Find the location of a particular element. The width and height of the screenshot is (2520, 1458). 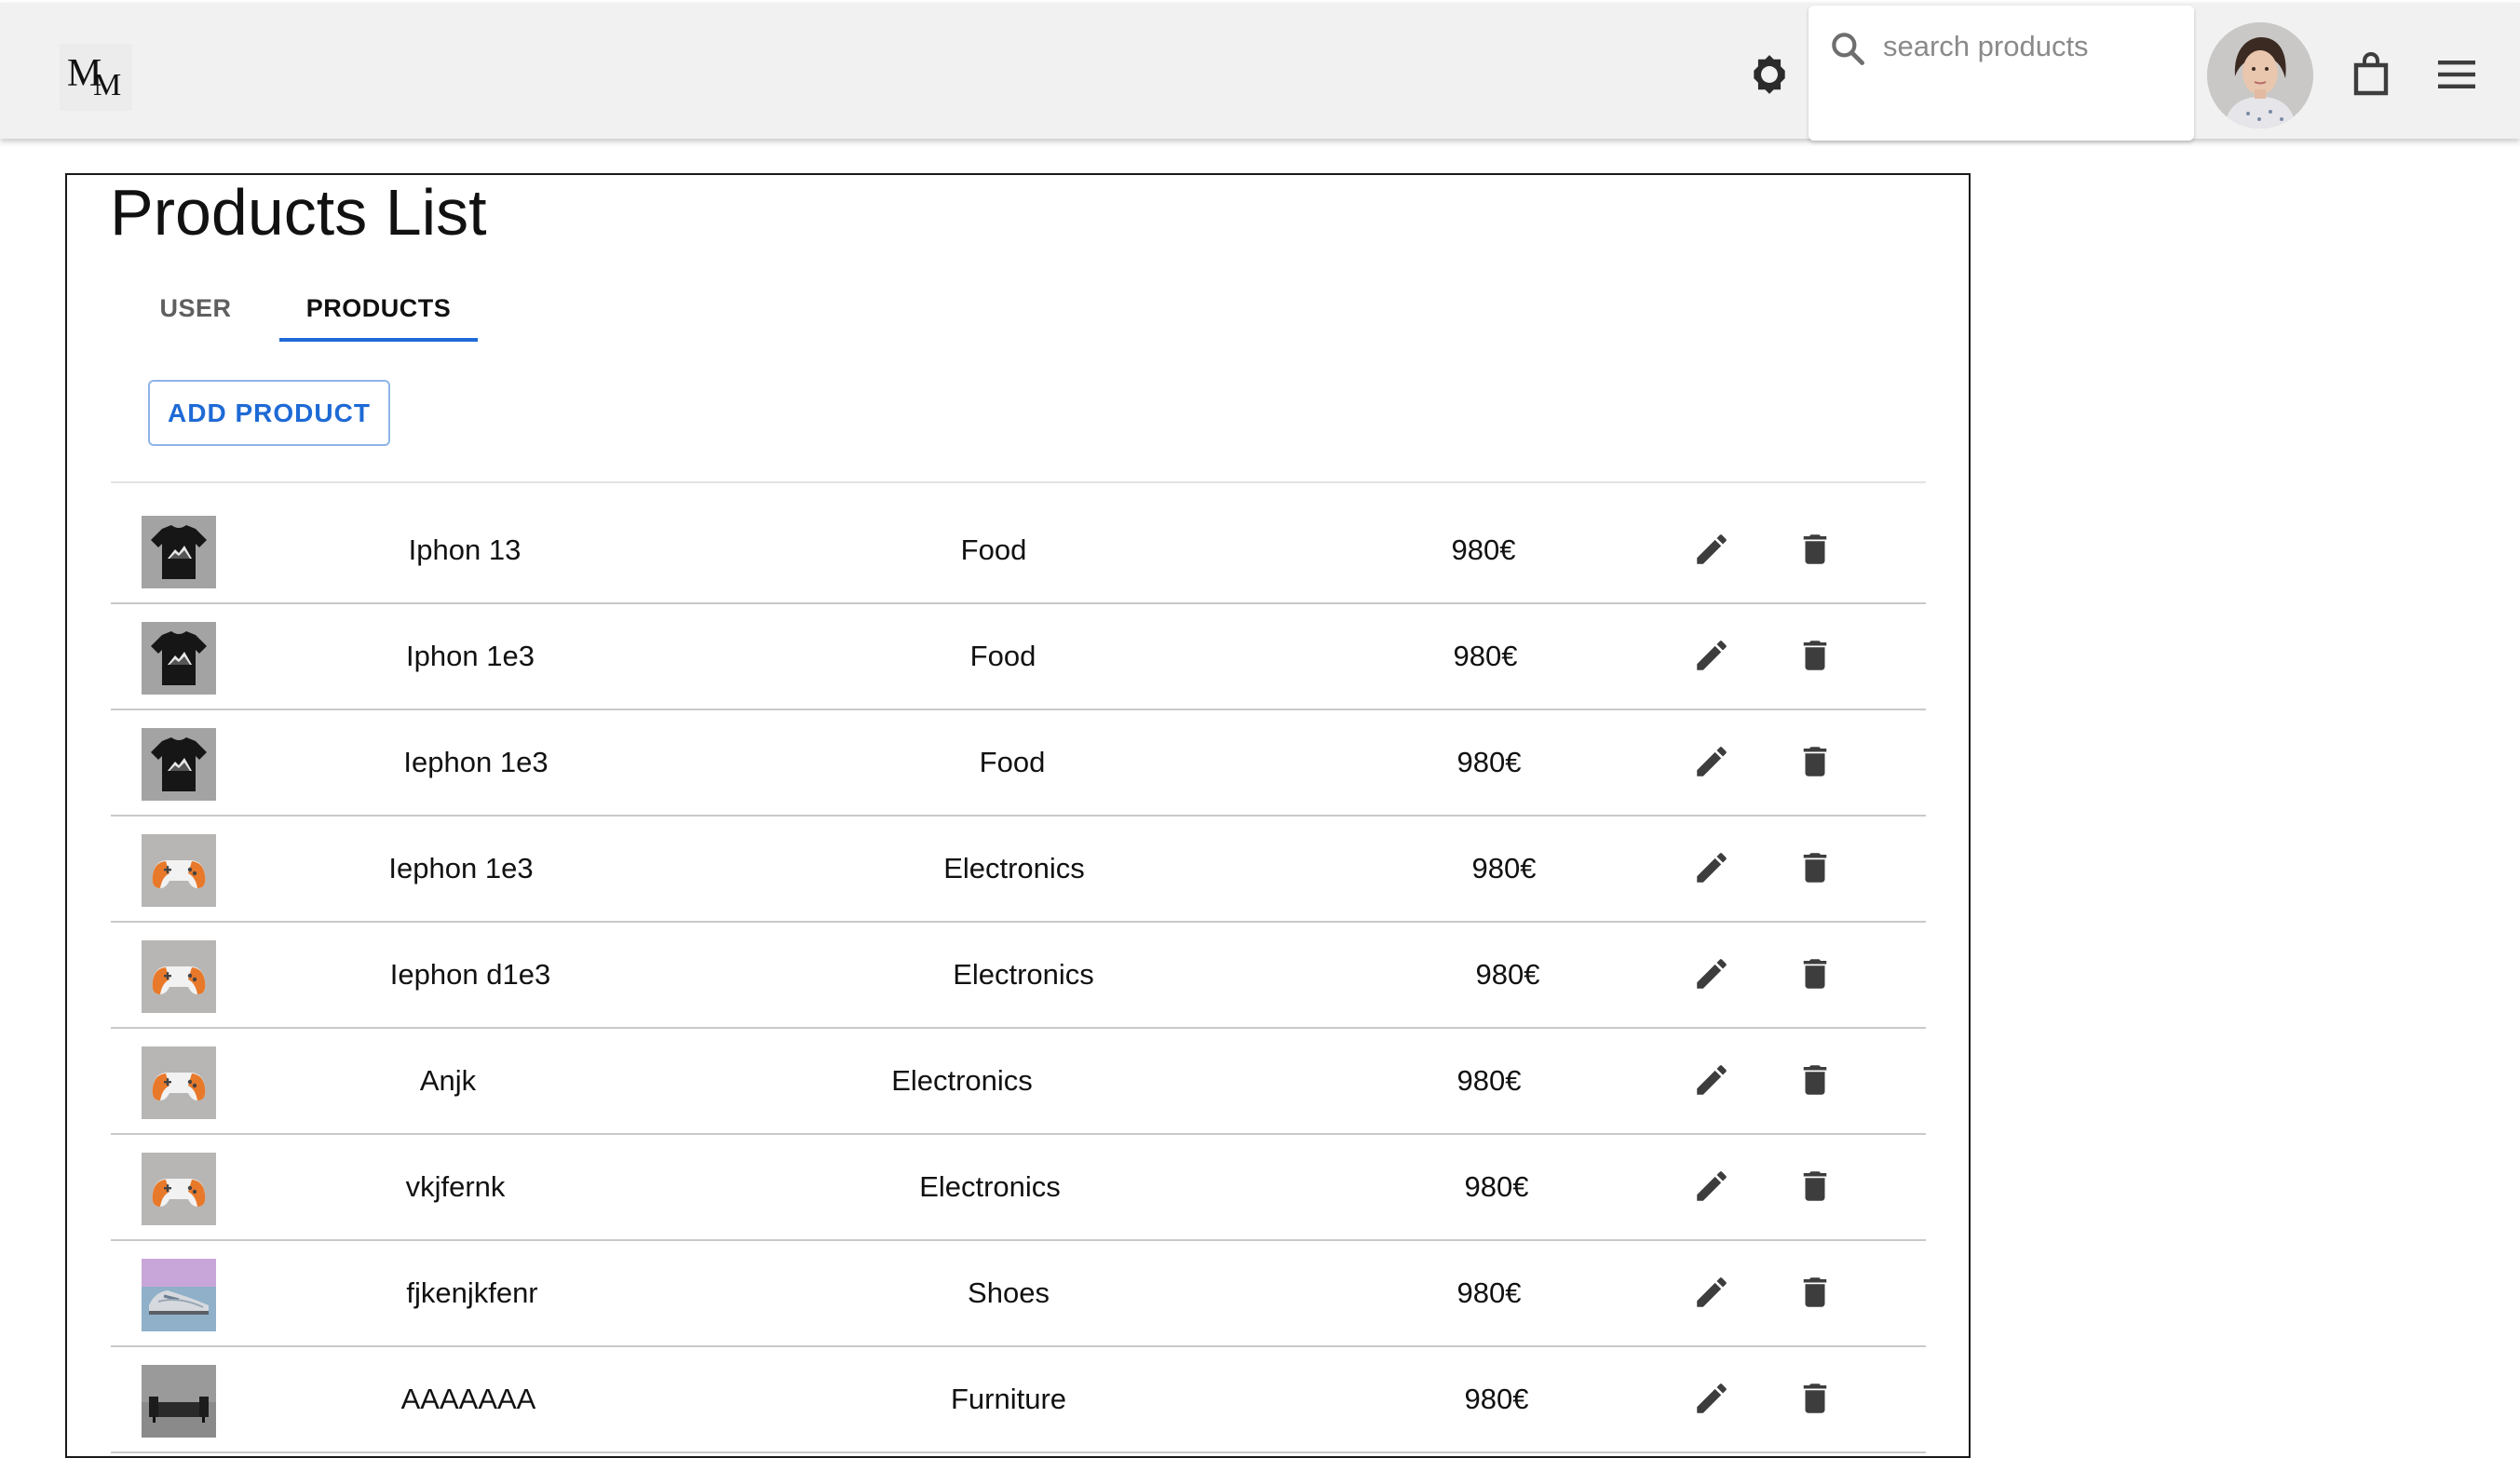

search-input is located at coordinates (2032, 47).